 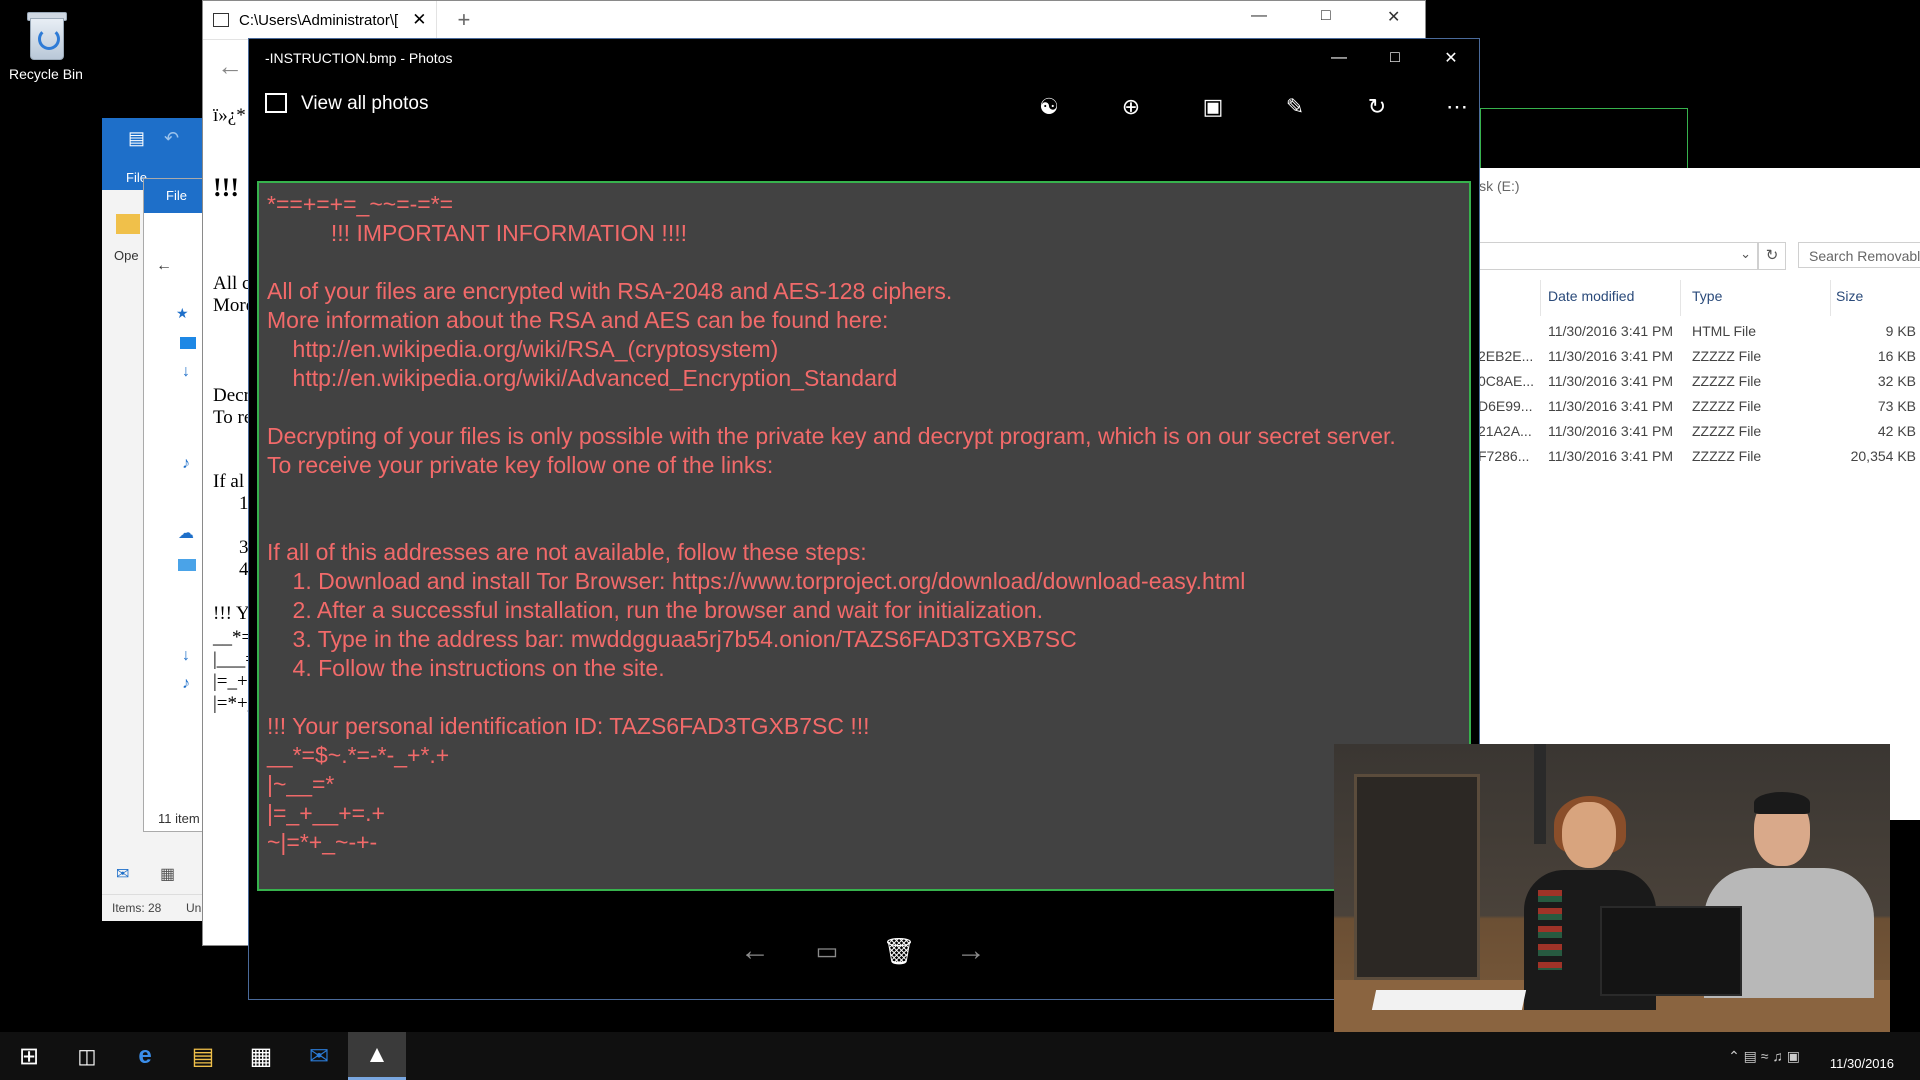 What do you see at coordinates (814, 20) in the screenshot?
I see `notepad-titlebar: C:\Users\Administrator\[ ✕ +` at bounding box center [814, 20].